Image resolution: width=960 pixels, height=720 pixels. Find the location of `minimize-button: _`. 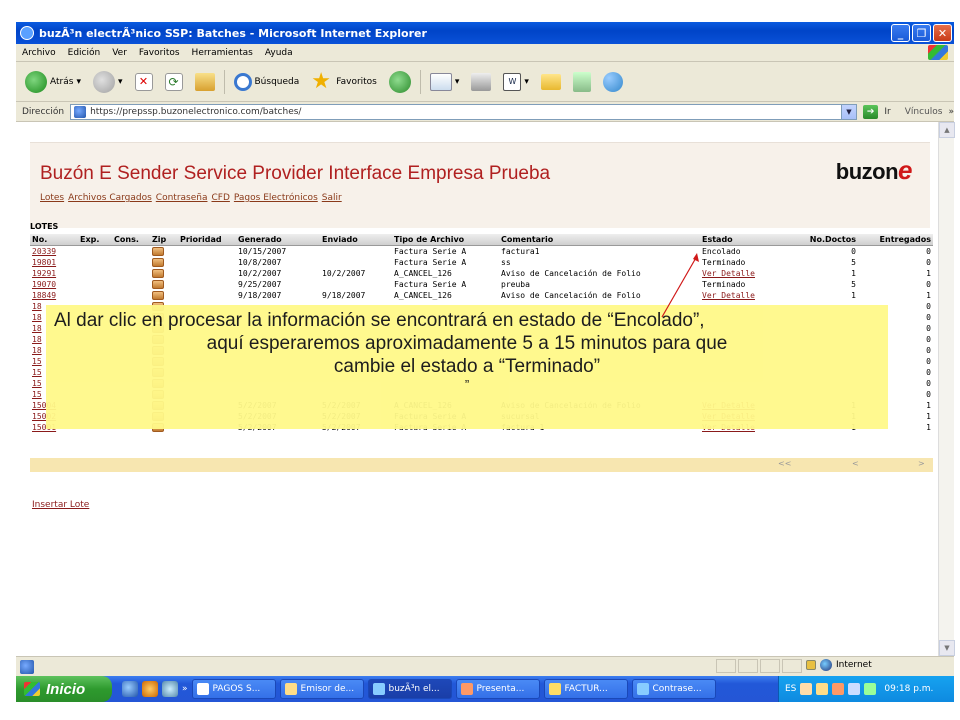

minimize-button: _ is located at coordinates (900, 33).